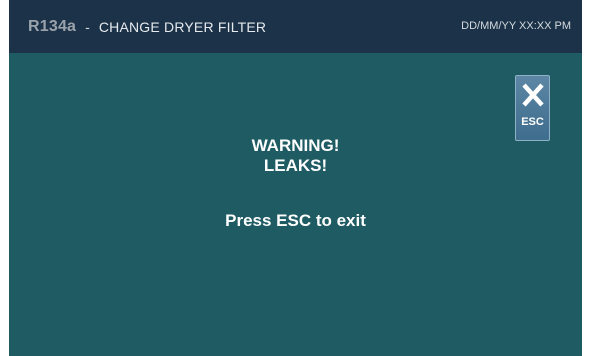 The width and height of the screenshot is (590, 356). I want to click on screen-title: CHANGE DRYER FILTER, so click(182, 26).